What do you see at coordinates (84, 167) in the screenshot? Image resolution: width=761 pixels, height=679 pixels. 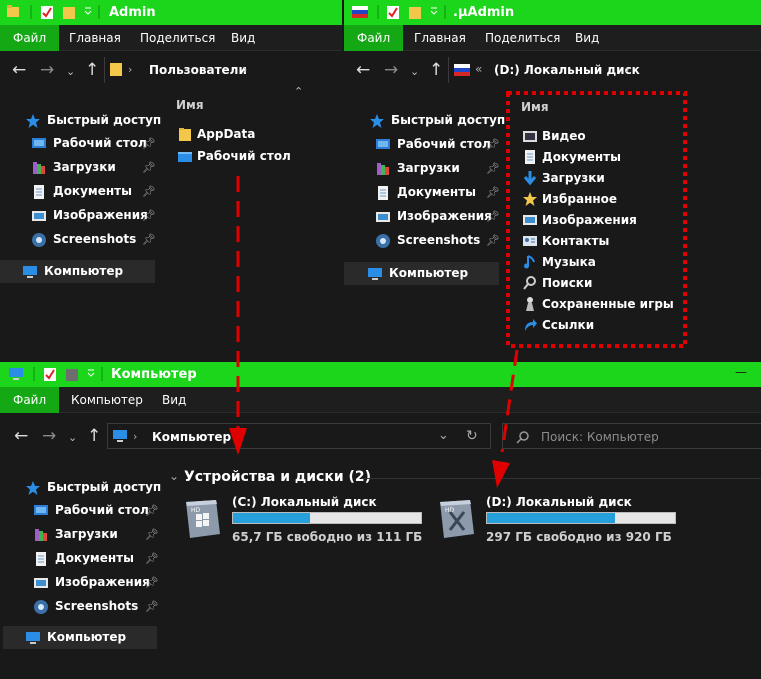 I see `sidebar-label: Загрузки` at bounding box center [84, 167].